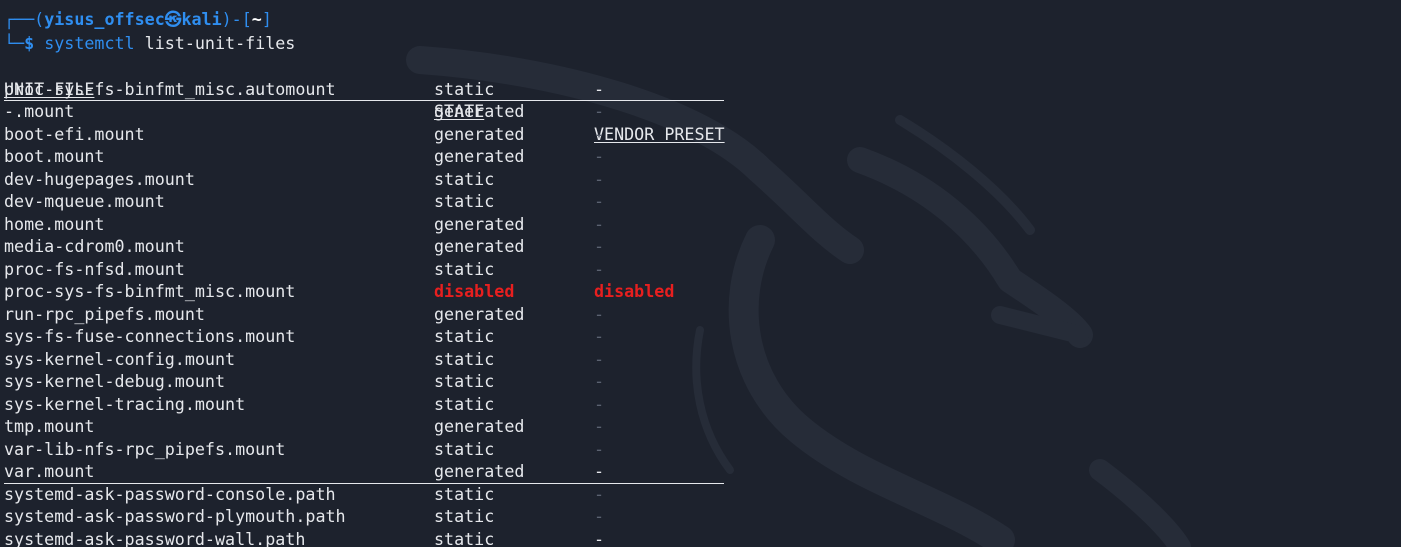 Image resolution: width=1401 pixels, height=547 pixels. What do you see at coordinates (125, 403) in the screenshot?
I see `unit-file-name: sys-kernel-tracing.mount` at bounding box center [125, 403].